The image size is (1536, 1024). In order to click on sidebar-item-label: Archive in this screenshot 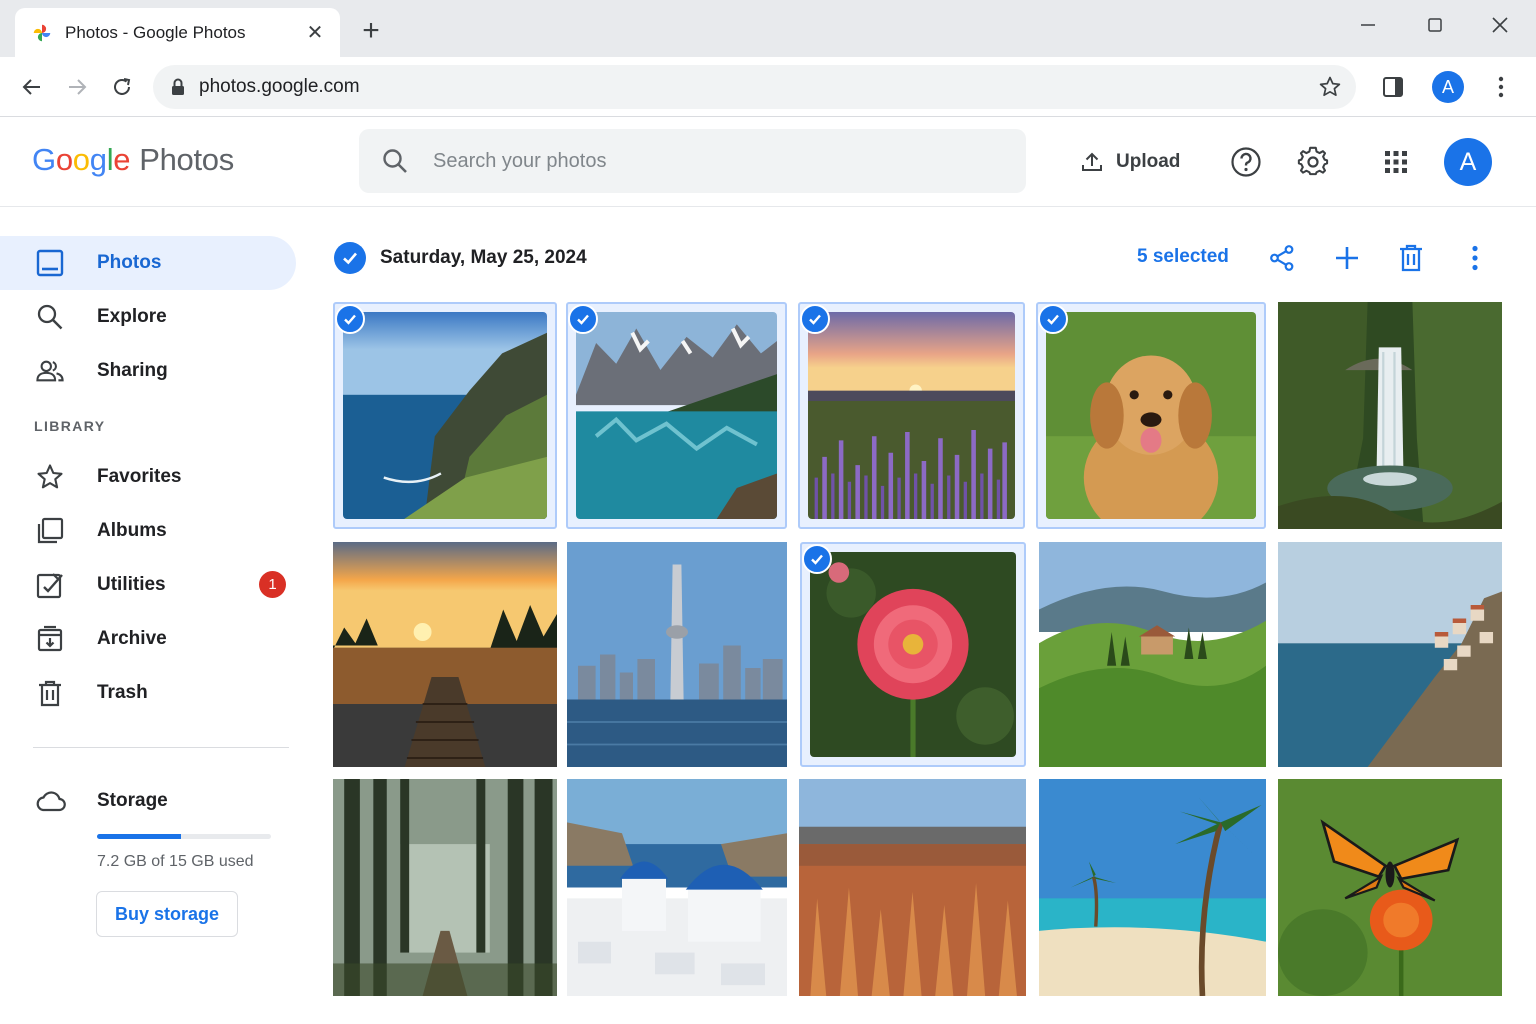, I will do `click(132, 638)`.